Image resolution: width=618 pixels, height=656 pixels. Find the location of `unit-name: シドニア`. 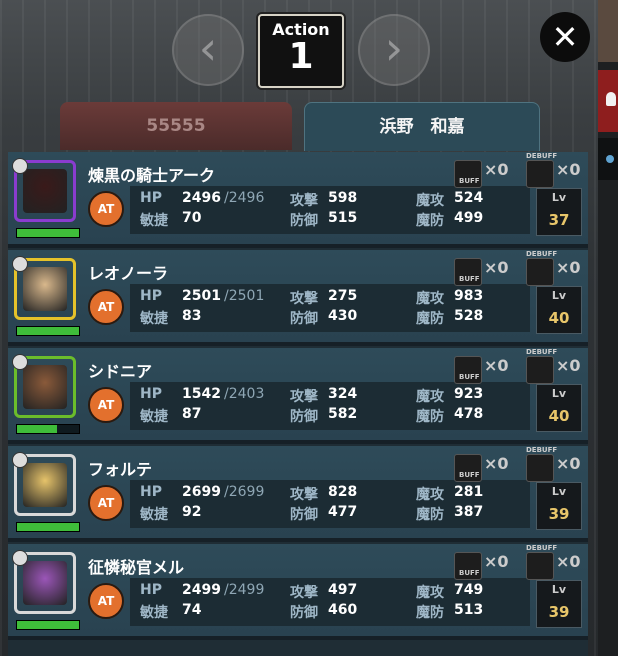

unit-name: シドニア is located at coordinates (120, 371).